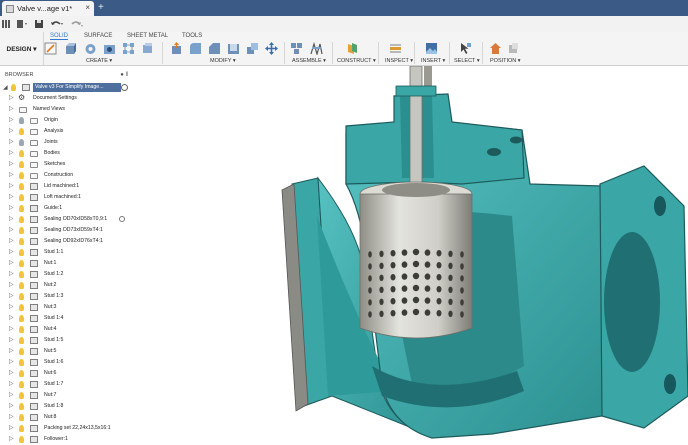 Image resolution: width=688 pixels, height=445 pixels. I want to click on select-icon, so click(465, 48).